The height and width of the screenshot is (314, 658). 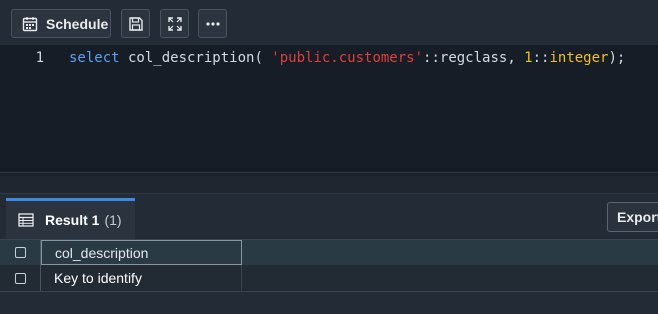 What do you see at coordinates (191, 58) in the screenshot?
I see `function-token: col_description(` at bounding box center [191, 58].